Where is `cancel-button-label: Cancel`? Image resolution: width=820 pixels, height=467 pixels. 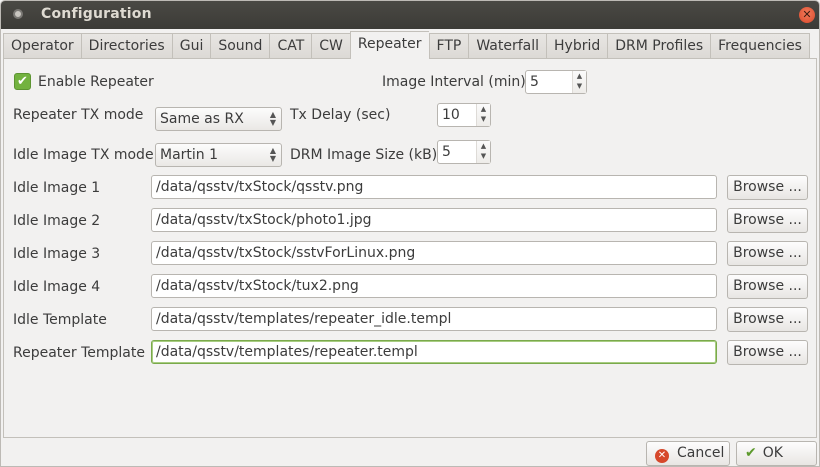
cancel-button-label: Cancel is located at coordinates (701, 453).